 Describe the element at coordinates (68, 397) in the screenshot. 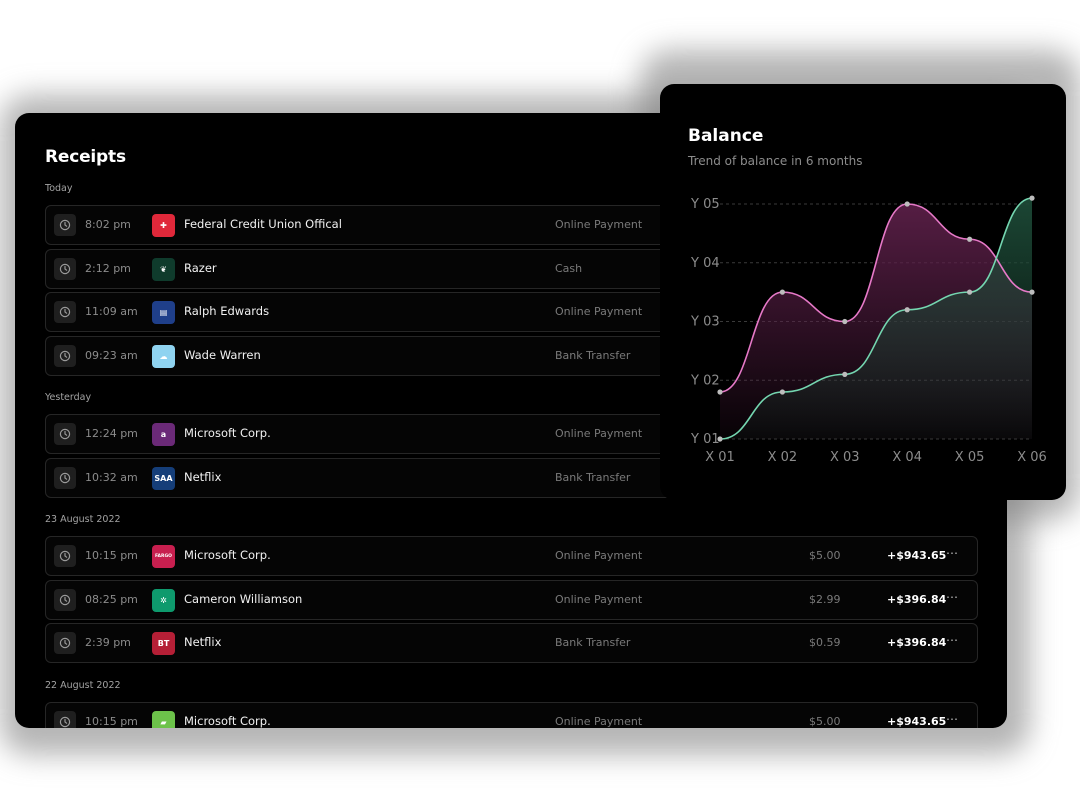

I see `group-label: Yesterday` at that location.